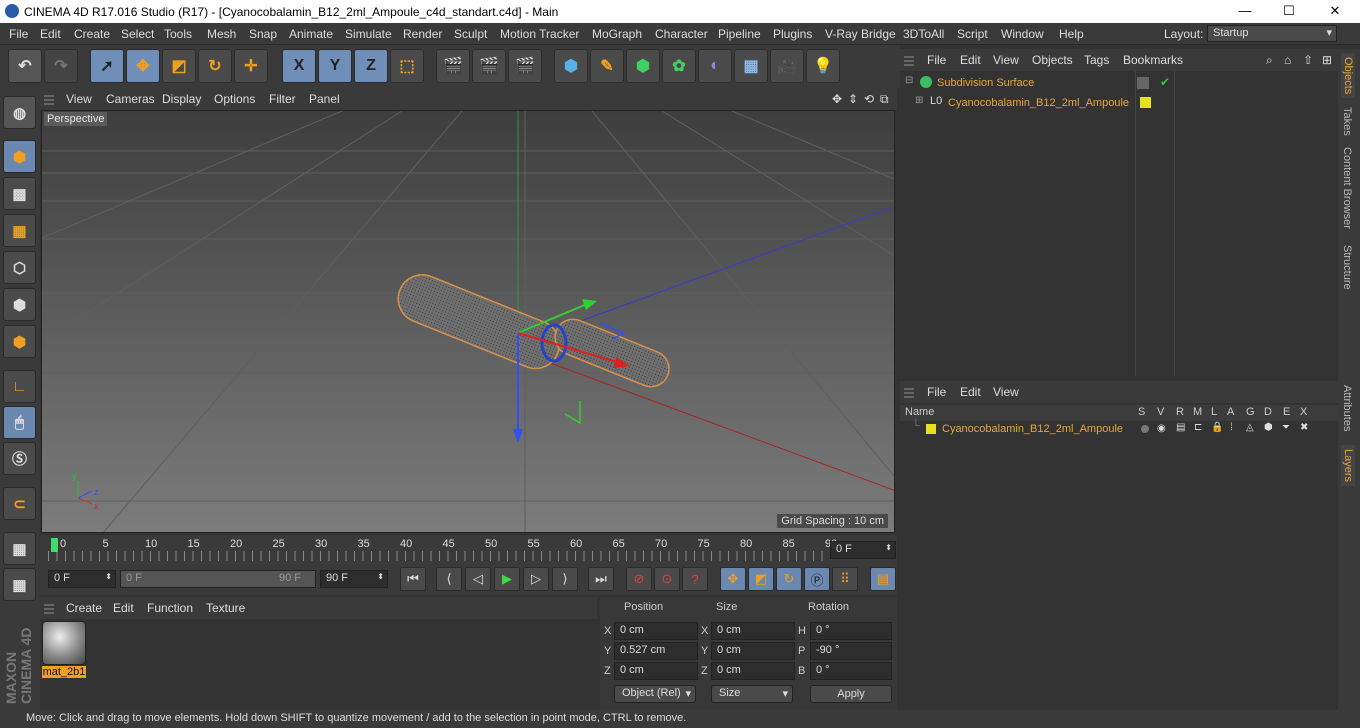 This screenshot has width=1360, height=728. What do you see at coordinates (19, 386) in the screenshot?
I see `axis-mode-button: ∟` at bounding box center [19, 386].